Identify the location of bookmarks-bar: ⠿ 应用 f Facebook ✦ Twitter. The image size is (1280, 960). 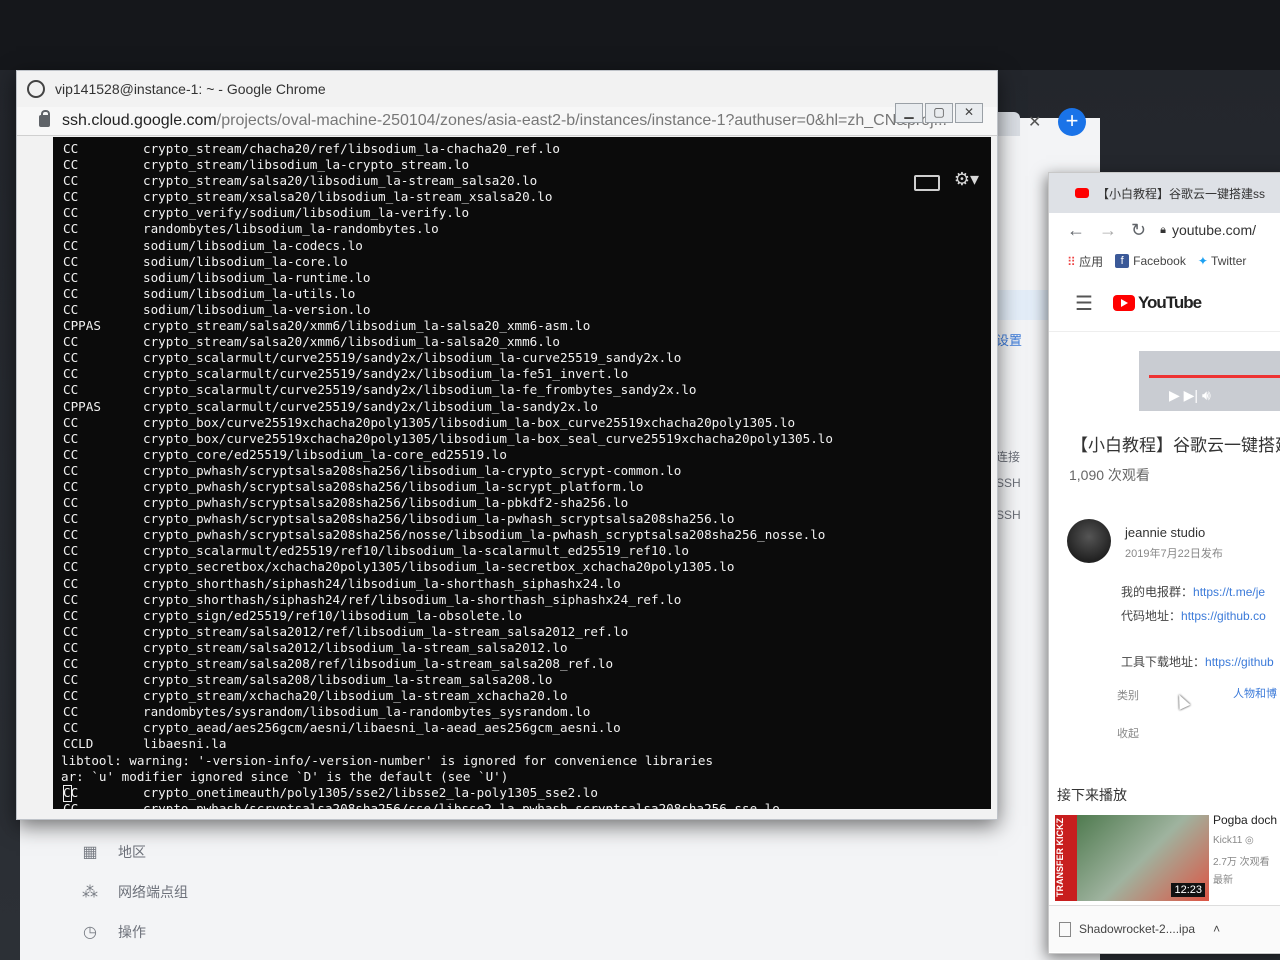
(1164, 261).